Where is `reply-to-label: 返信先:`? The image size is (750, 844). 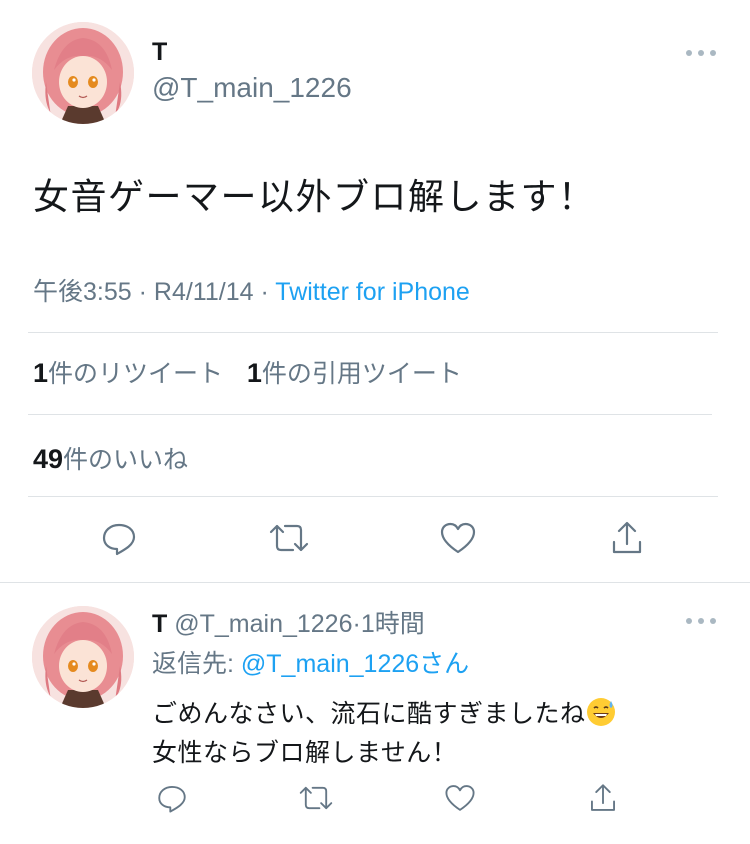
reply-to-label: 返信先: is located at coordinates (193, 664).